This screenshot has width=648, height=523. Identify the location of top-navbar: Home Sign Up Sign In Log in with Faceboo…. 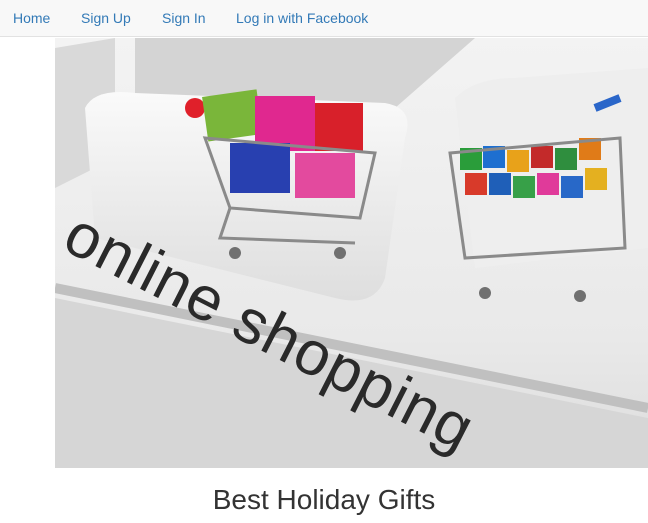
(324, 18).